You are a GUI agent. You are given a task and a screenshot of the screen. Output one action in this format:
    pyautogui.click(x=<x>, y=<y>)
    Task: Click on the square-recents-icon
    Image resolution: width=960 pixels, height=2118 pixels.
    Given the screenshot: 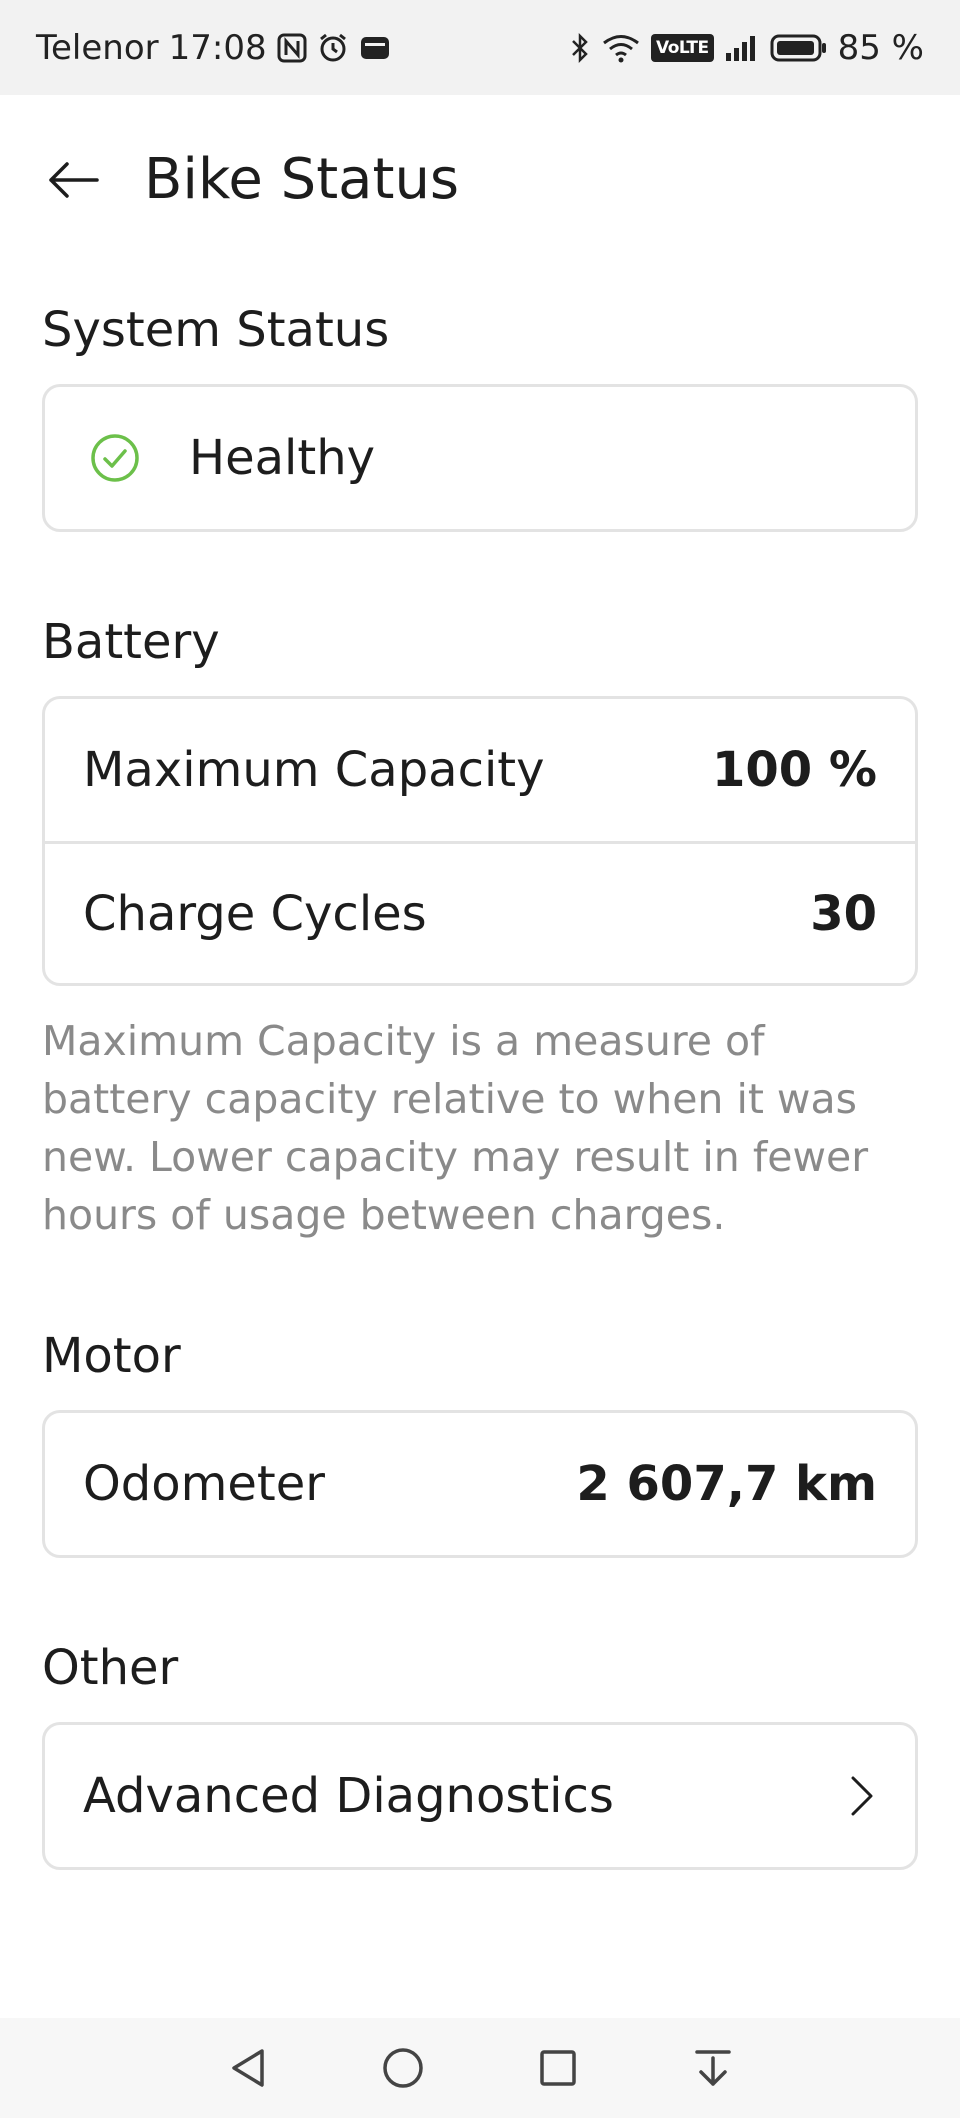 What is the action you would take?
    pyautogui.click(x=557, y=2068)
    